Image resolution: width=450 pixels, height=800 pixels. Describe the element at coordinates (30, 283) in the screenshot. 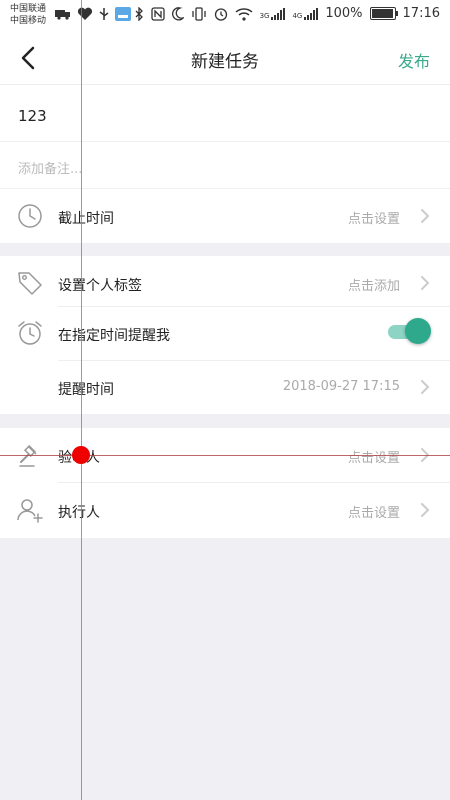

I see `tag-icon` at that location.